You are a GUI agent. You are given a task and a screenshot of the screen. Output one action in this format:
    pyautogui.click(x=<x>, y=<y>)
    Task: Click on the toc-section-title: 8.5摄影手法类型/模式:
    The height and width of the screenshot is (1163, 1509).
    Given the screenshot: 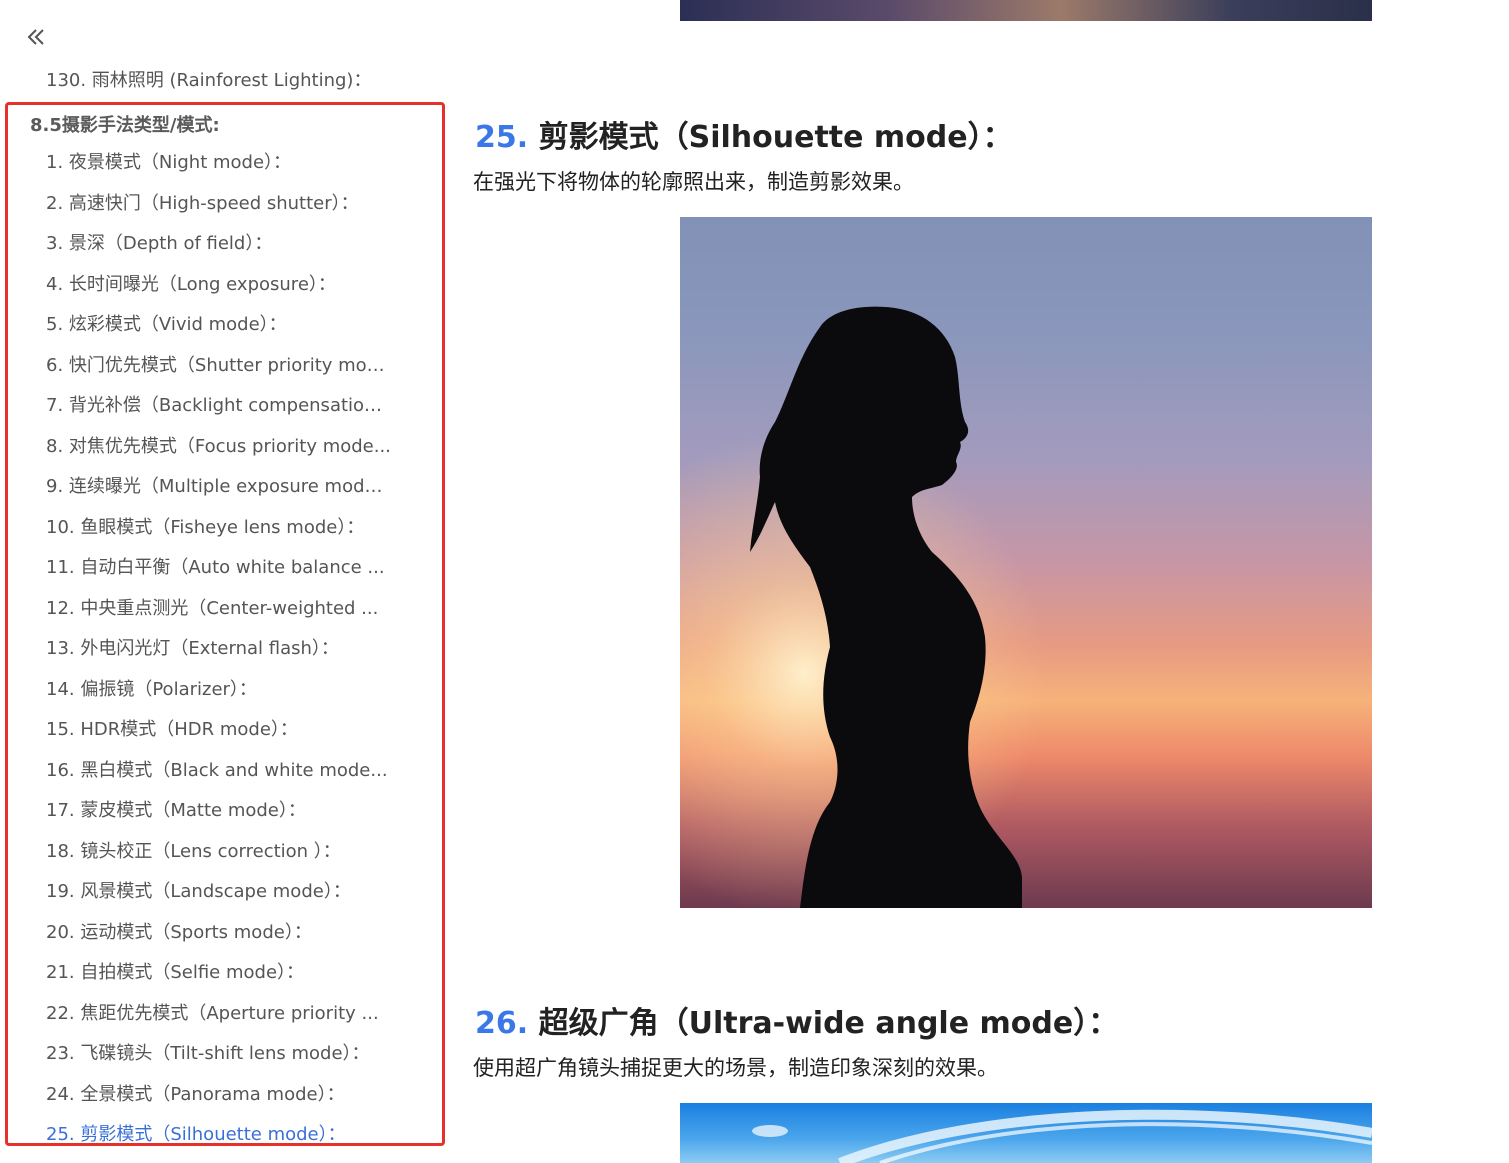 What is the action you would take?
    pyautogui.click(x=125, y=124)
    